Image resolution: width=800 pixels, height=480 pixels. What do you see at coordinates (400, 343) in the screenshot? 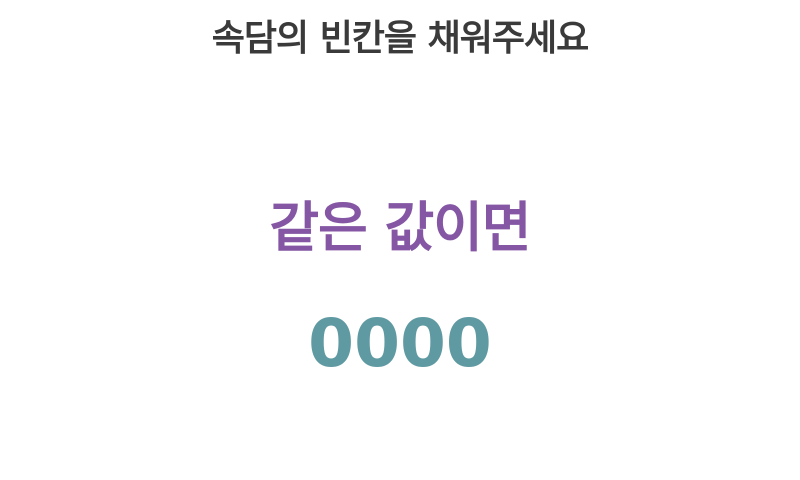
I see `proverb-blank: 0000` at bounding box center [400, 343].